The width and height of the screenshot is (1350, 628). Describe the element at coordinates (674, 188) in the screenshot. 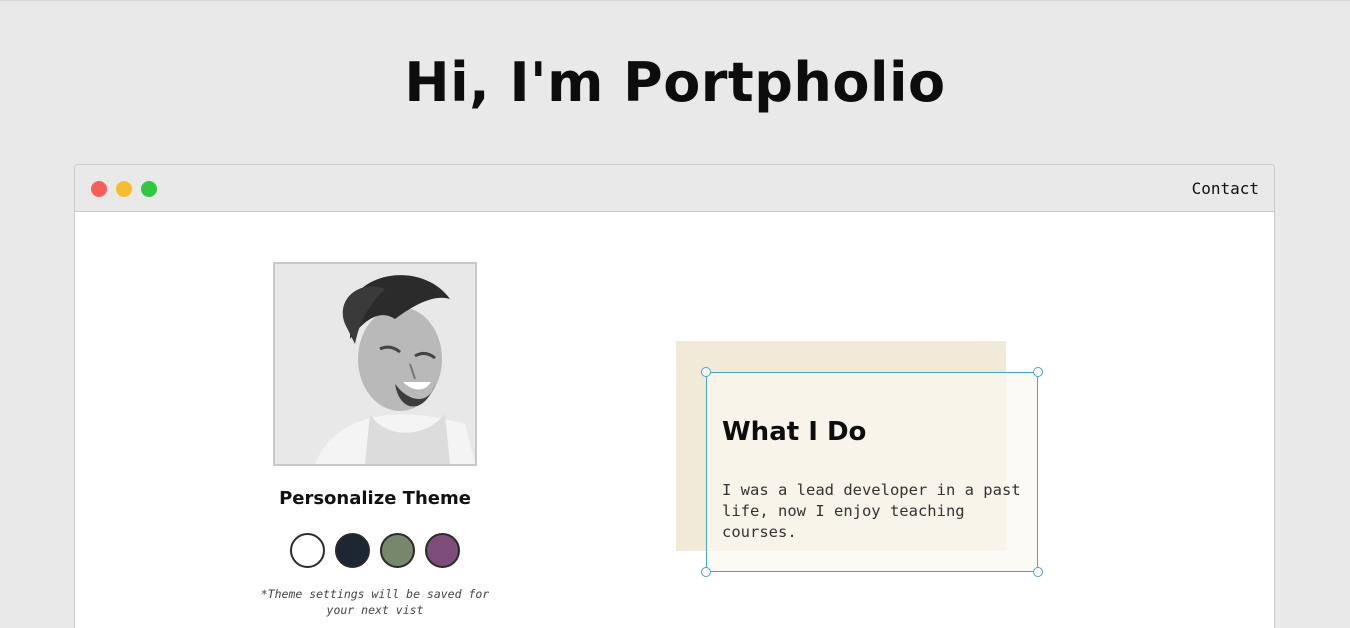

I see `window-title-bar: Contact` at that location.